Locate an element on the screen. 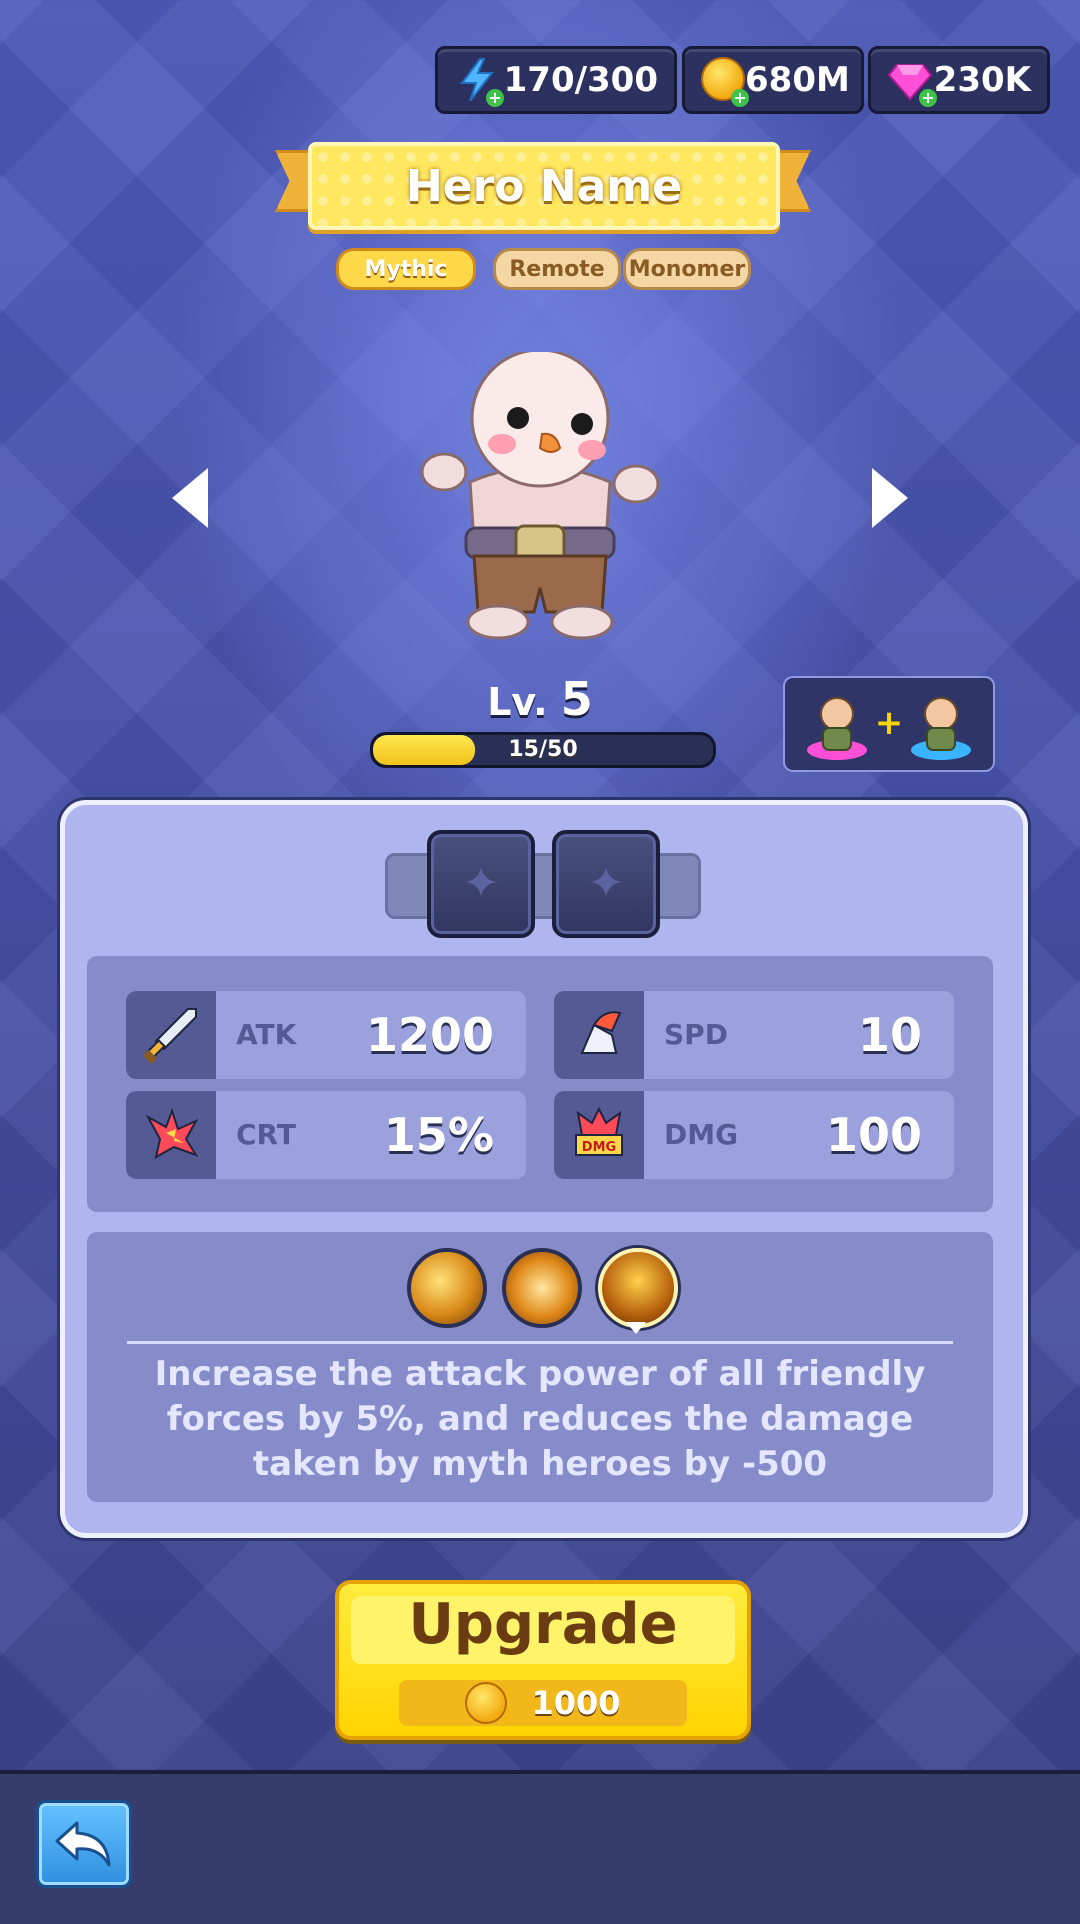 This screenshot has height=1924, width=1080. energy-counter: + 170/300 is located at coordinates (556, 80).